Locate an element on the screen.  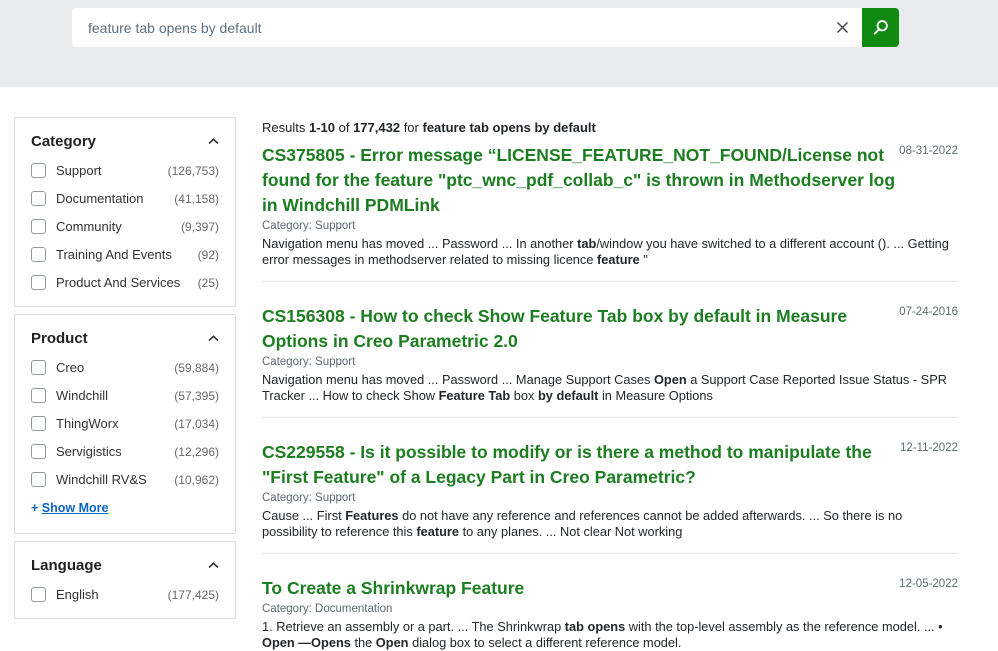
filter-count: (10,962) is located at coordinates (196, 479).